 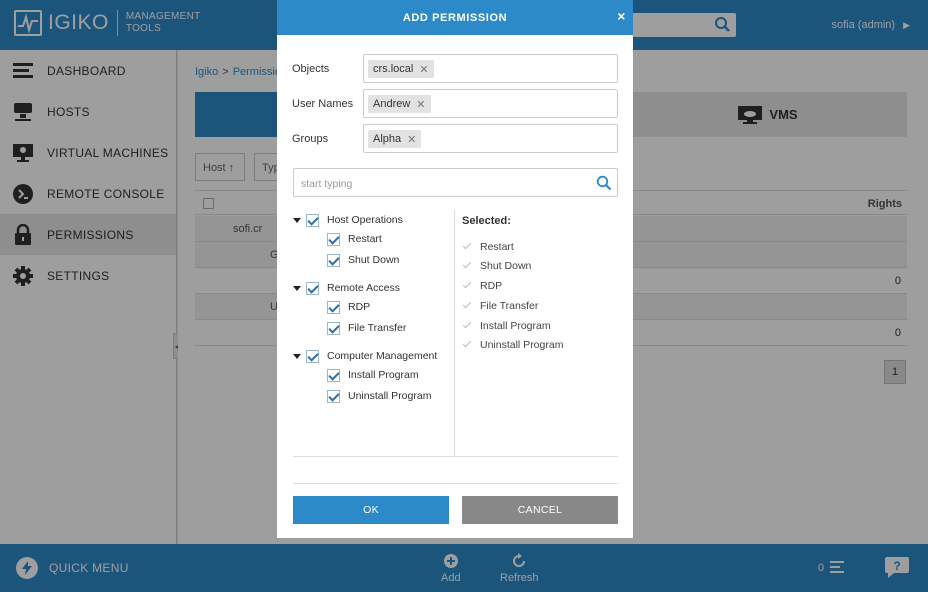 I want to click on selected-title: Selected:, so click(x=486, y=221).